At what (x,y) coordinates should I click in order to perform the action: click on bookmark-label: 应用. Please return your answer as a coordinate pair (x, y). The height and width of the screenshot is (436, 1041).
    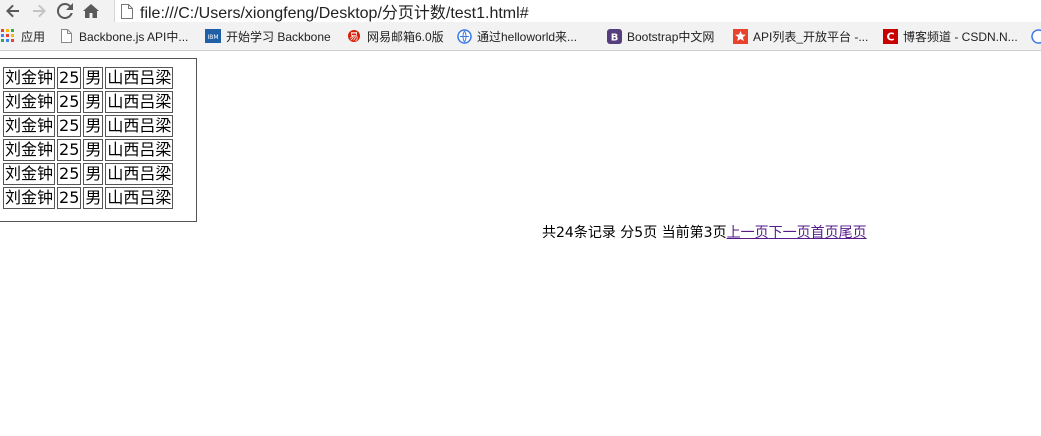
    Looking at the image, I should click on (33, 36).